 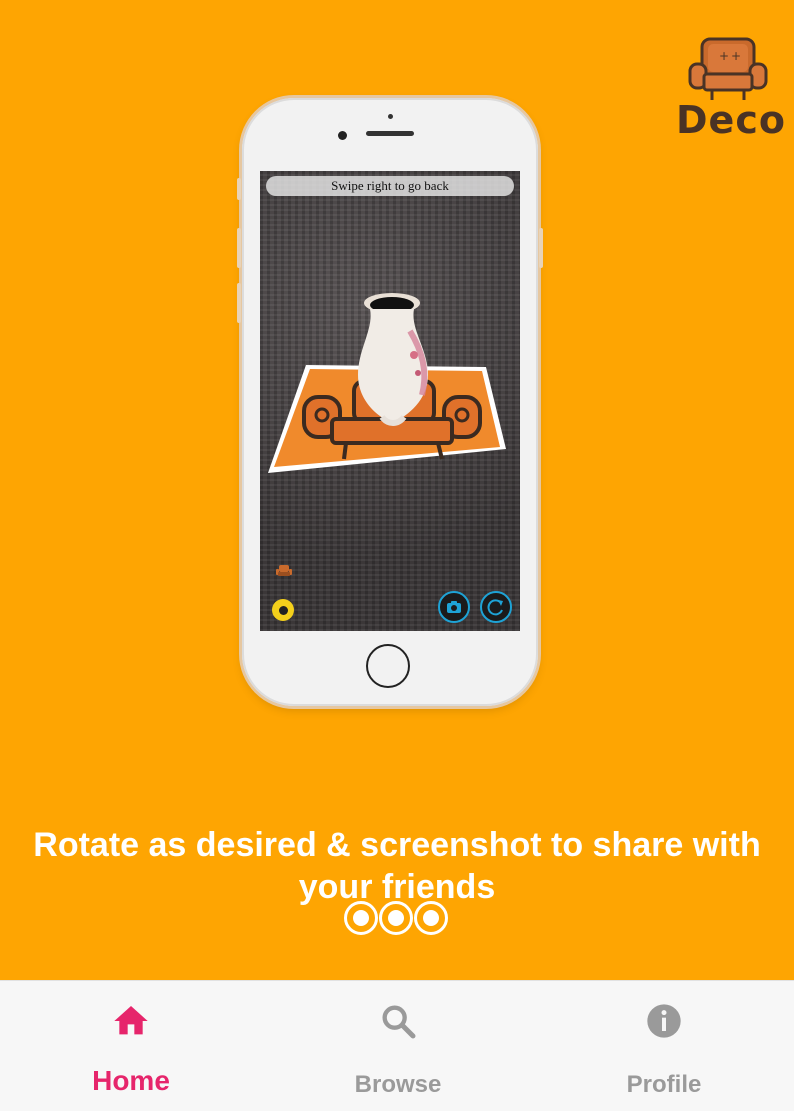 What do you see at coordinates (664, 1046) in the screenshot?
I see `nav-profile: Profile` at bounding box center [664, 1046].